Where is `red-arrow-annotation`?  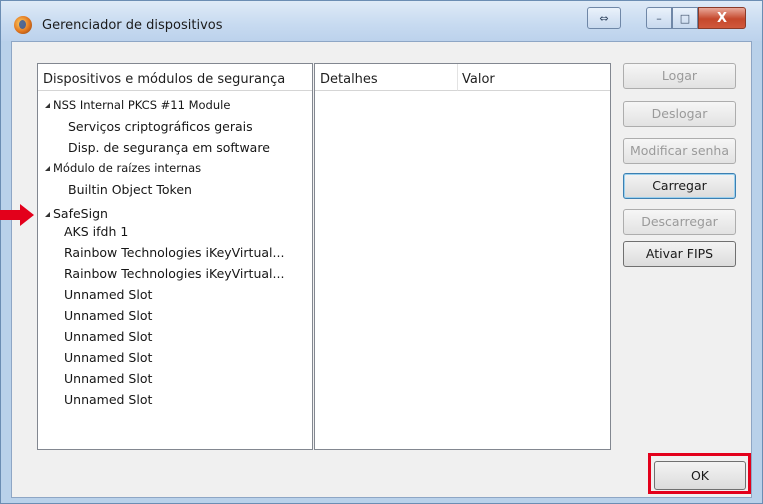 red-arrow-annotation is located at coordinates (17, 215).